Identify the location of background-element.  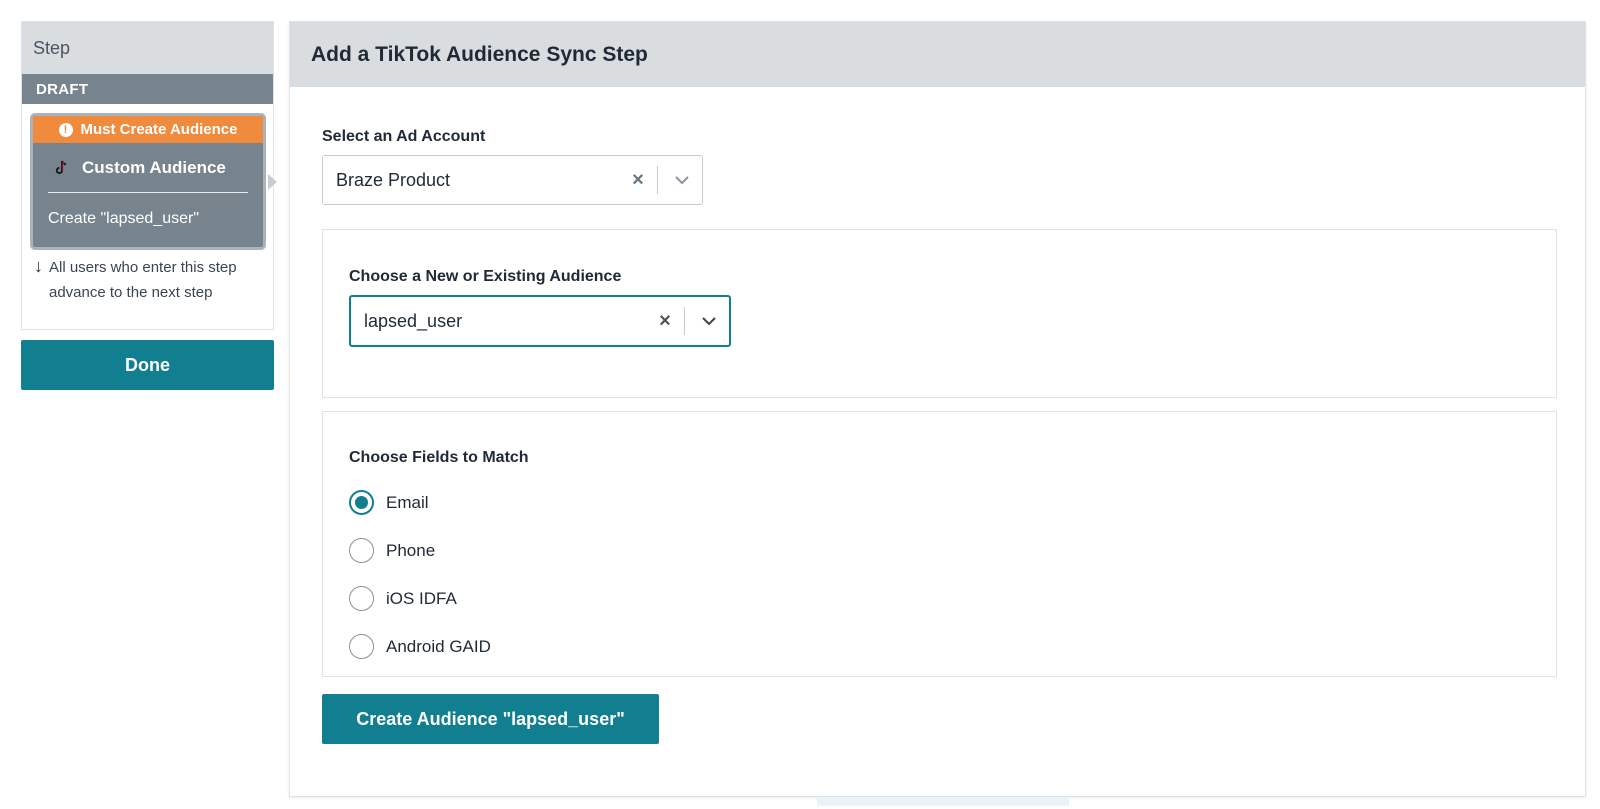
(943, 801).